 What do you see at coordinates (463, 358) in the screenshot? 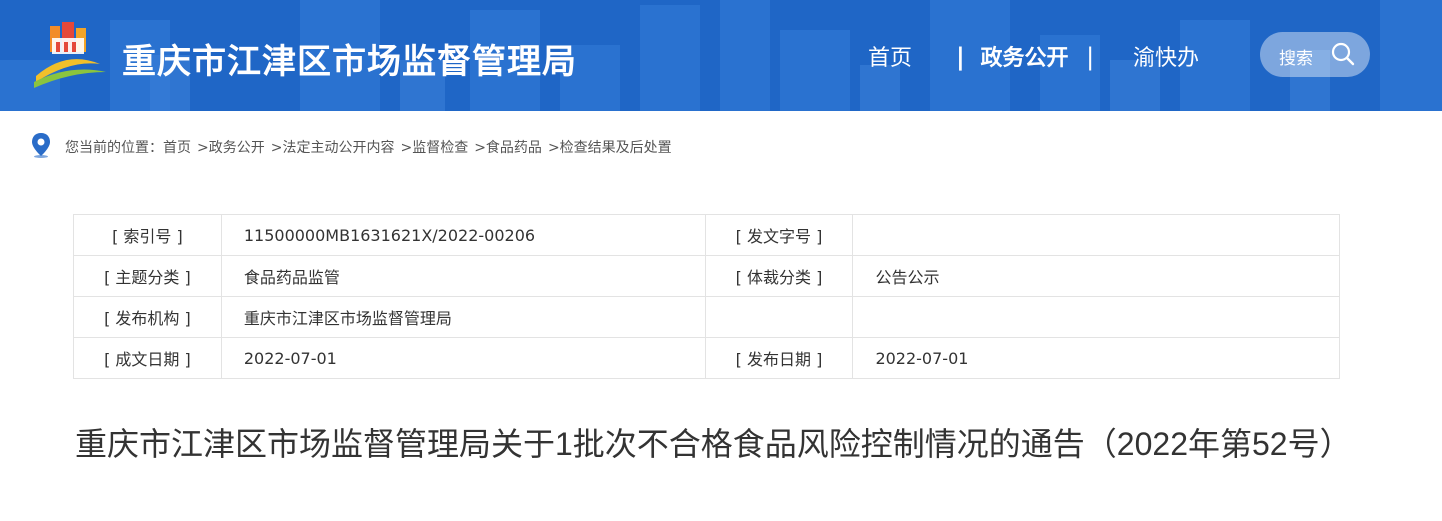
I see `creation-date-value: 2022-07-01` at bounding box center [463, 358].